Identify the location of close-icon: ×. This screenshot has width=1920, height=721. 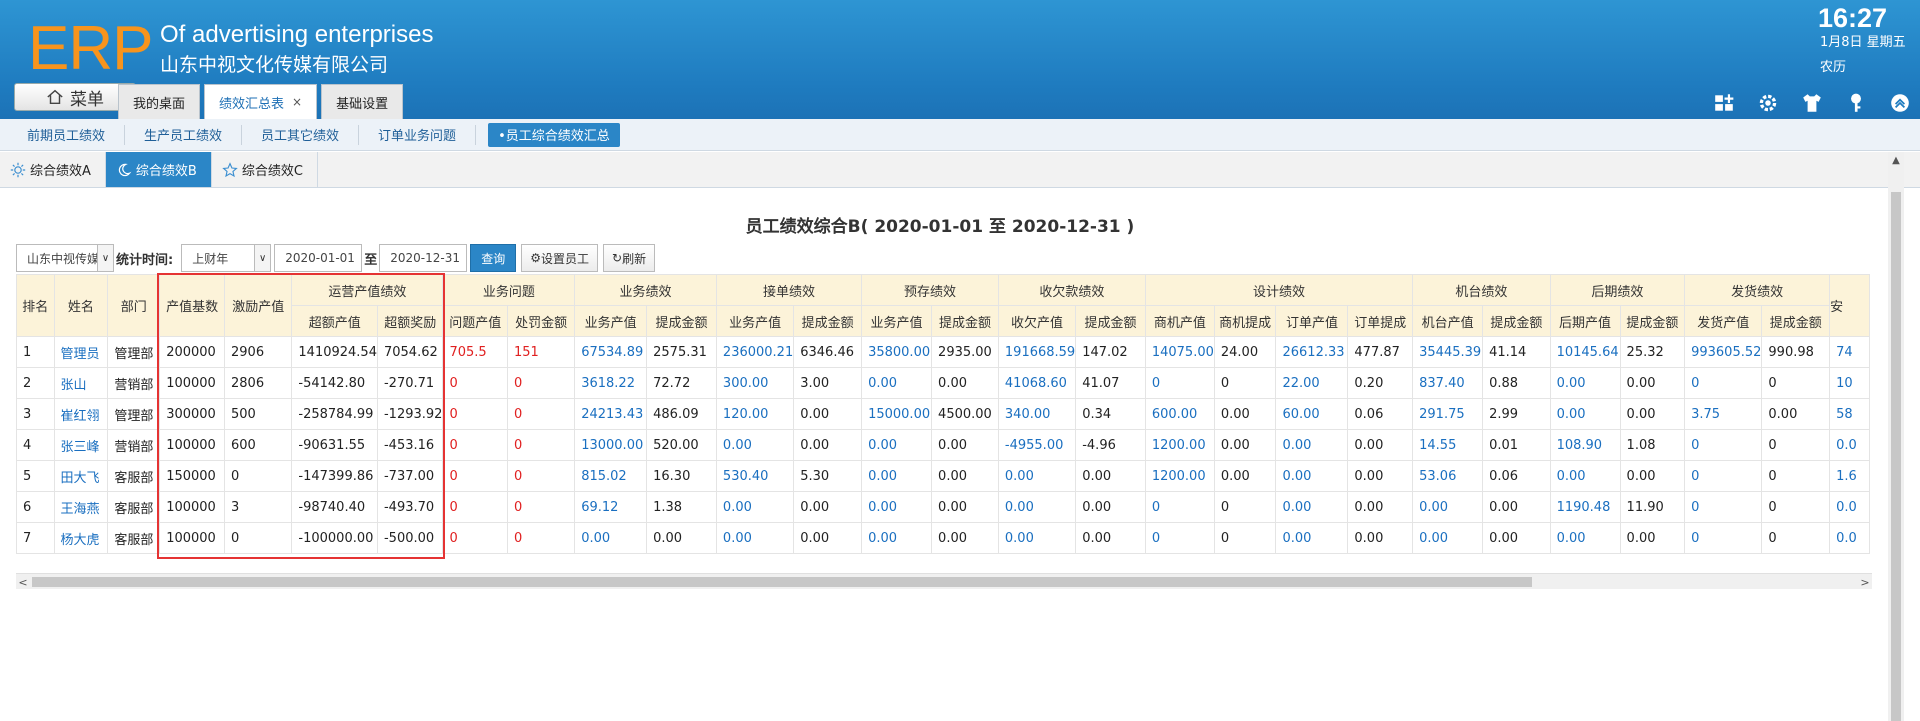
(297, 102).